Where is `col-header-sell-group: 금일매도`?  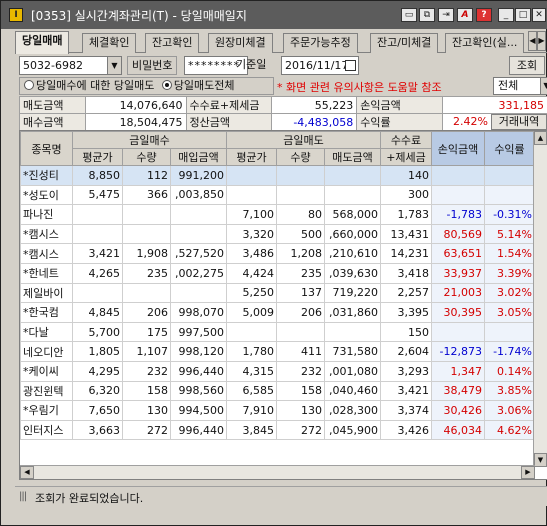 col-header-sell-group: 금일매도 is located at coordinates (303, 140).